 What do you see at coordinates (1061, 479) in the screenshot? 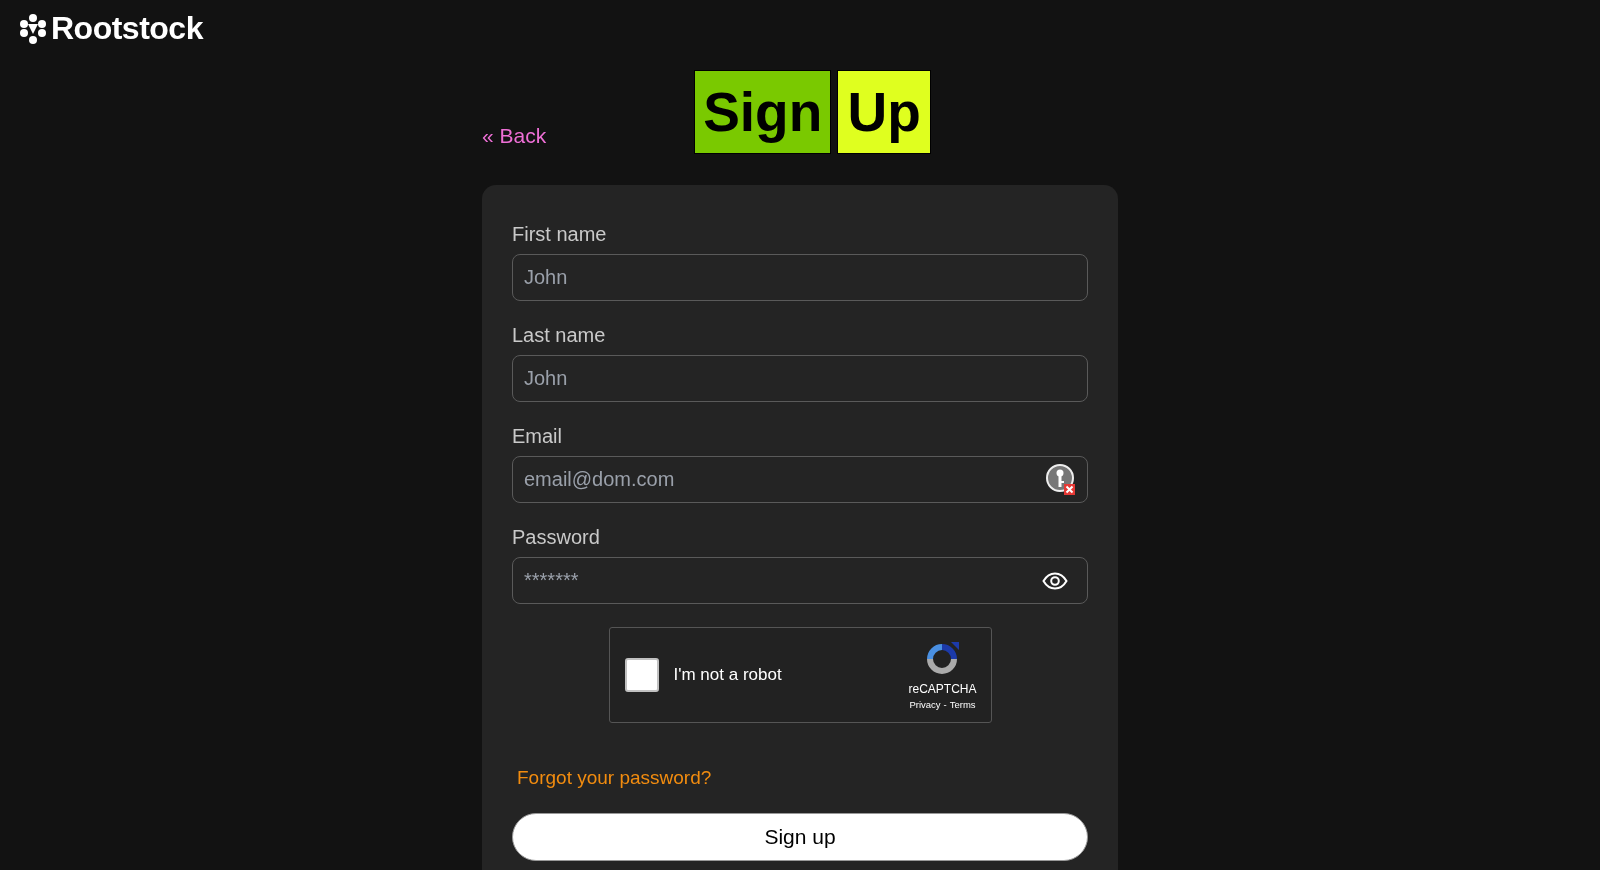
I see `key-icon` at bounding box center [1061, 479].